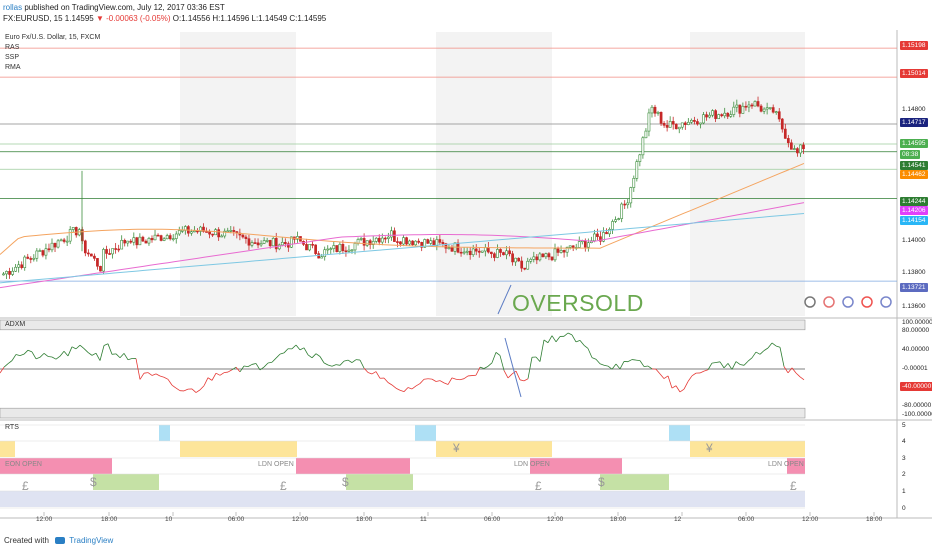  What do you see at coordinates (917, 414) in the screenshot?
I see `adx-tag: -100.00000` at bounding box center [917, 414].